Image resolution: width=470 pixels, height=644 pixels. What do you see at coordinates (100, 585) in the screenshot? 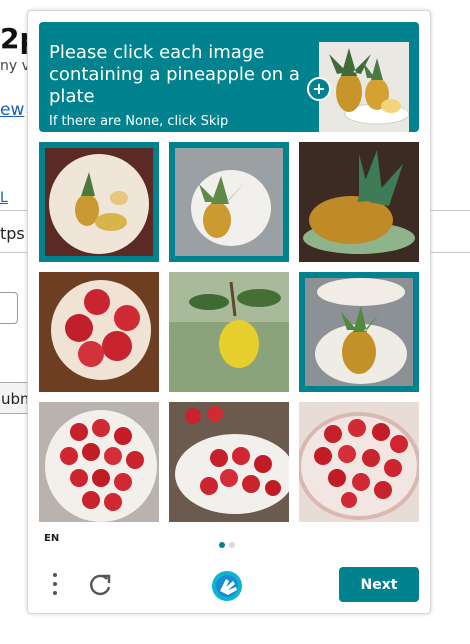
I see `refresh-icon` at bounding box center [100, 585].